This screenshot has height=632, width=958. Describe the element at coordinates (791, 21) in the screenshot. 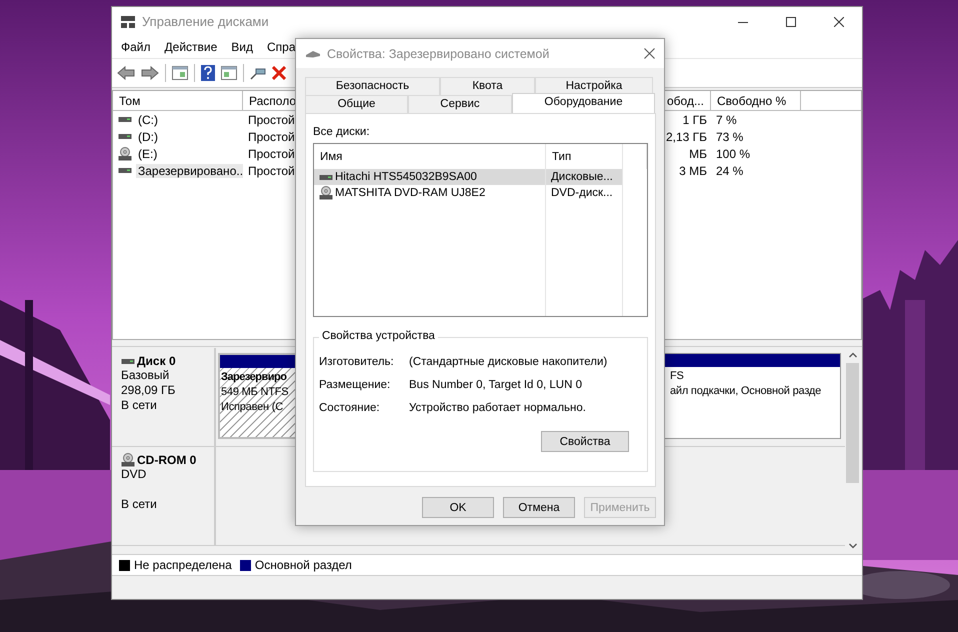

I see `maximize-icon` at that location.